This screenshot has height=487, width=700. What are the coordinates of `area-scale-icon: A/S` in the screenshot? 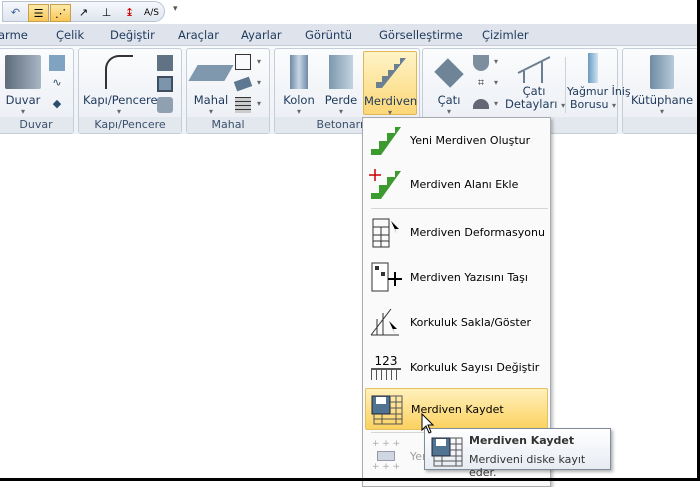 It's located at (151, 13).